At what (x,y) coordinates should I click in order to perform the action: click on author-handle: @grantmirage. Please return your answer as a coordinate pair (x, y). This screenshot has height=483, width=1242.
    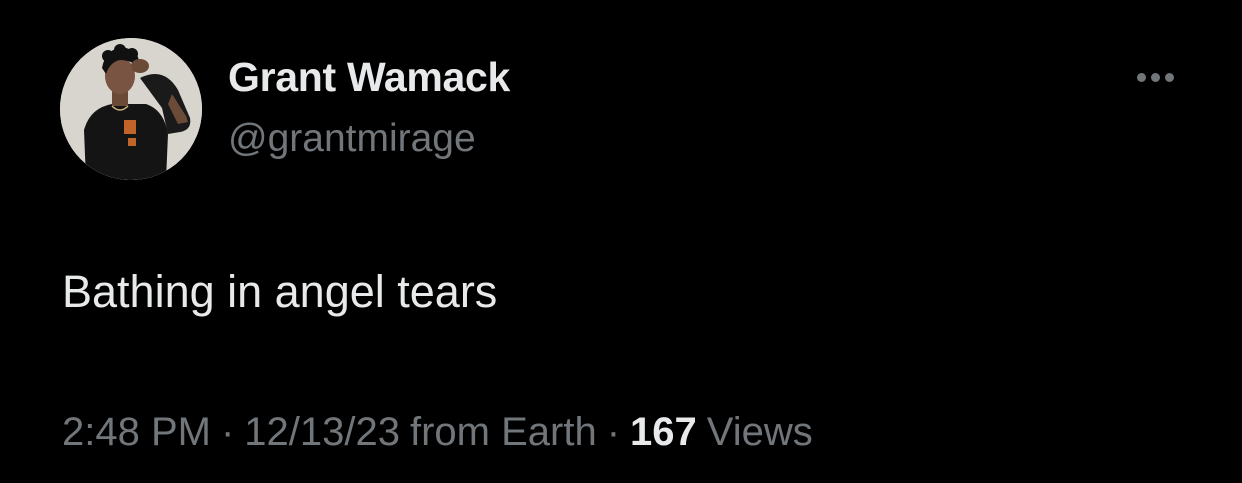
    Looking at the image, I should click on (352, 139).